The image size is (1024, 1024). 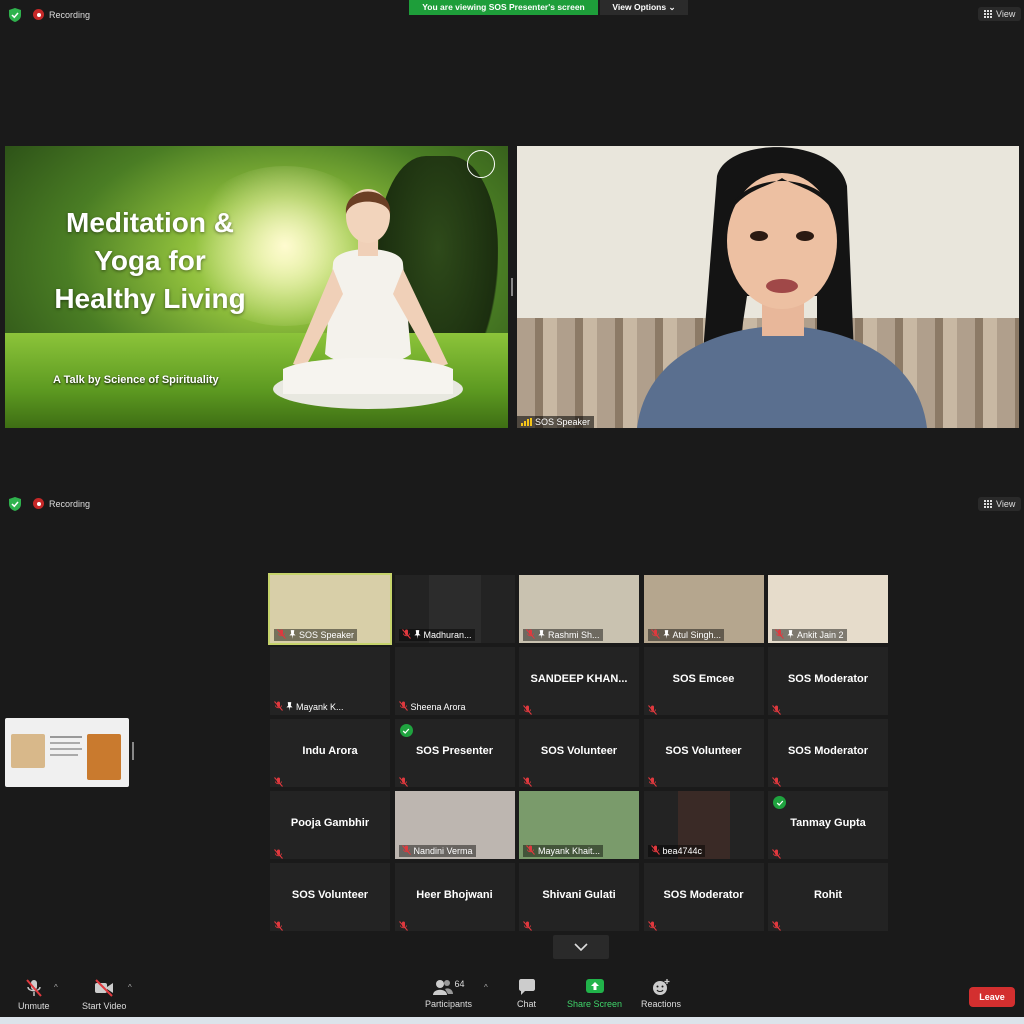 What do you see at coordinates (703, 825) in the screenshot?
I see `participant-tile: bea4744c` at bounding box center [703, 825].